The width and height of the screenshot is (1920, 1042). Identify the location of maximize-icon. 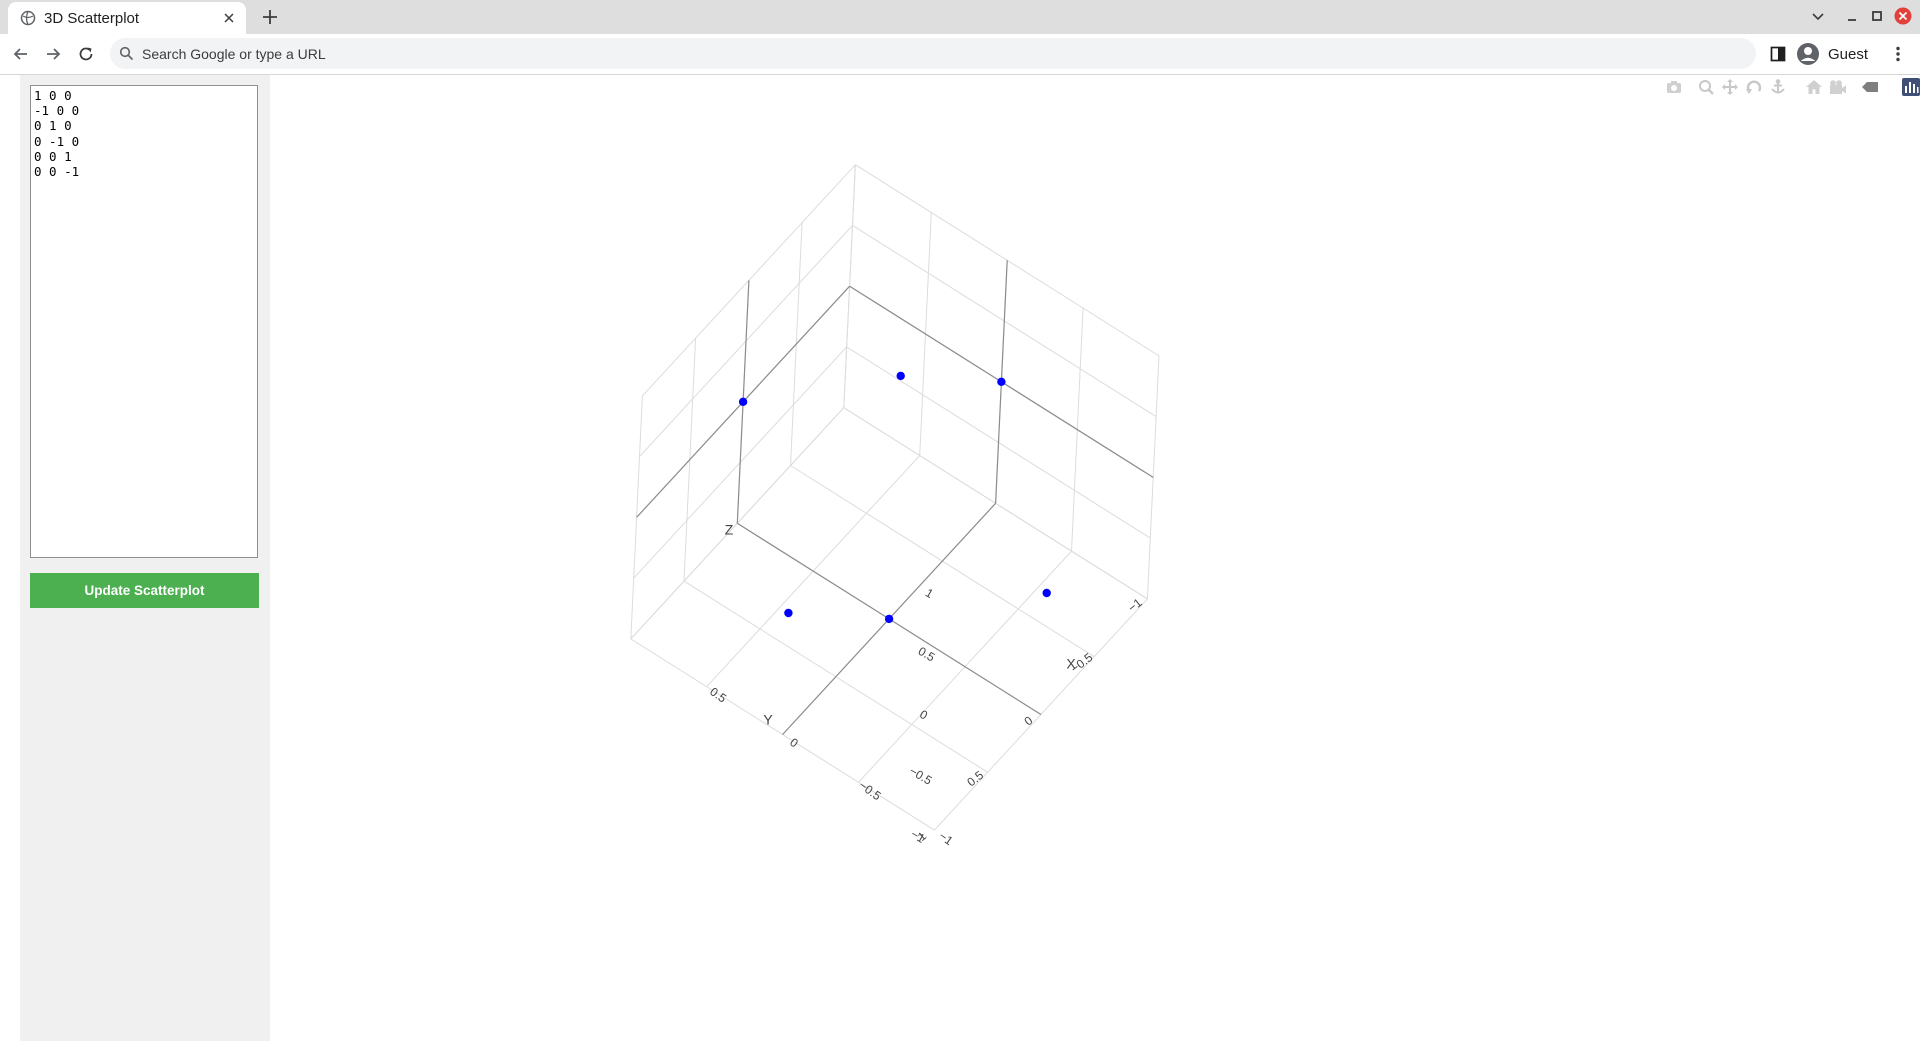
(1877, 16).